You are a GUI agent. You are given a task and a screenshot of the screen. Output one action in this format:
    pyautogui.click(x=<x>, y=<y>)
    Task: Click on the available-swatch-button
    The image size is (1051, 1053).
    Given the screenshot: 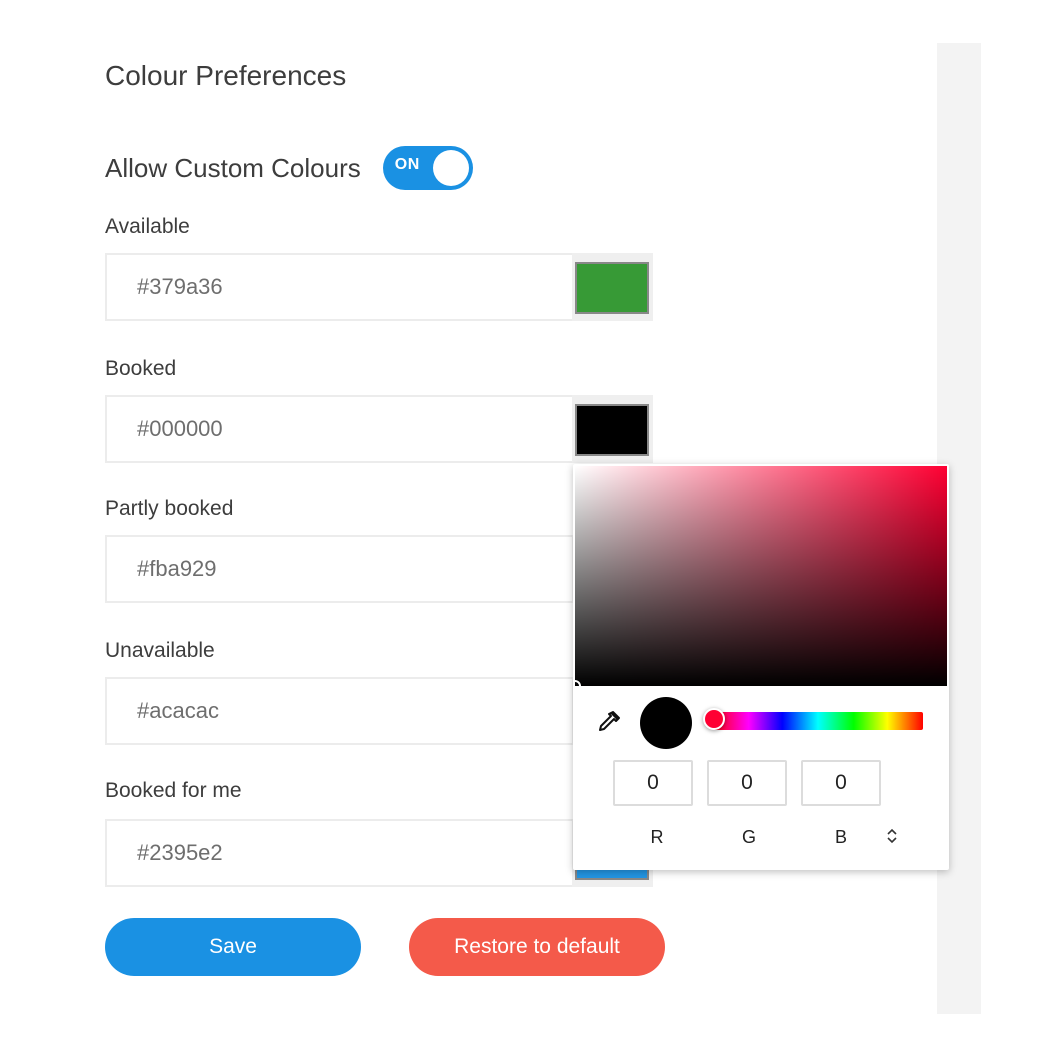 What is the action you would take?
    pyautogui.click(x=612, y=287)
    